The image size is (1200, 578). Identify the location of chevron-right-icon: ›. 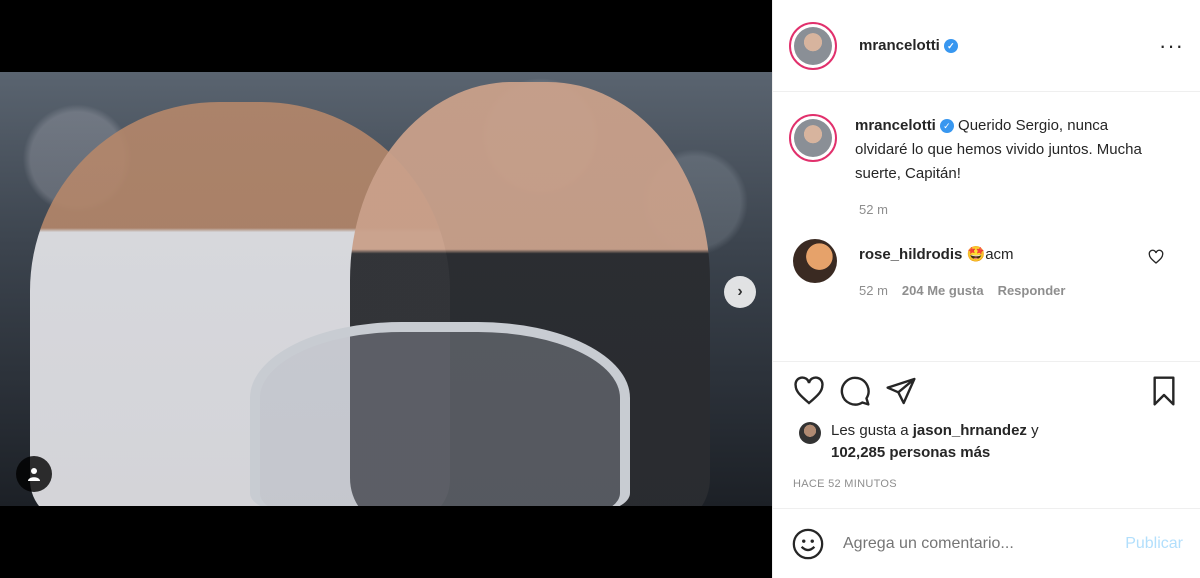
(740, 291).